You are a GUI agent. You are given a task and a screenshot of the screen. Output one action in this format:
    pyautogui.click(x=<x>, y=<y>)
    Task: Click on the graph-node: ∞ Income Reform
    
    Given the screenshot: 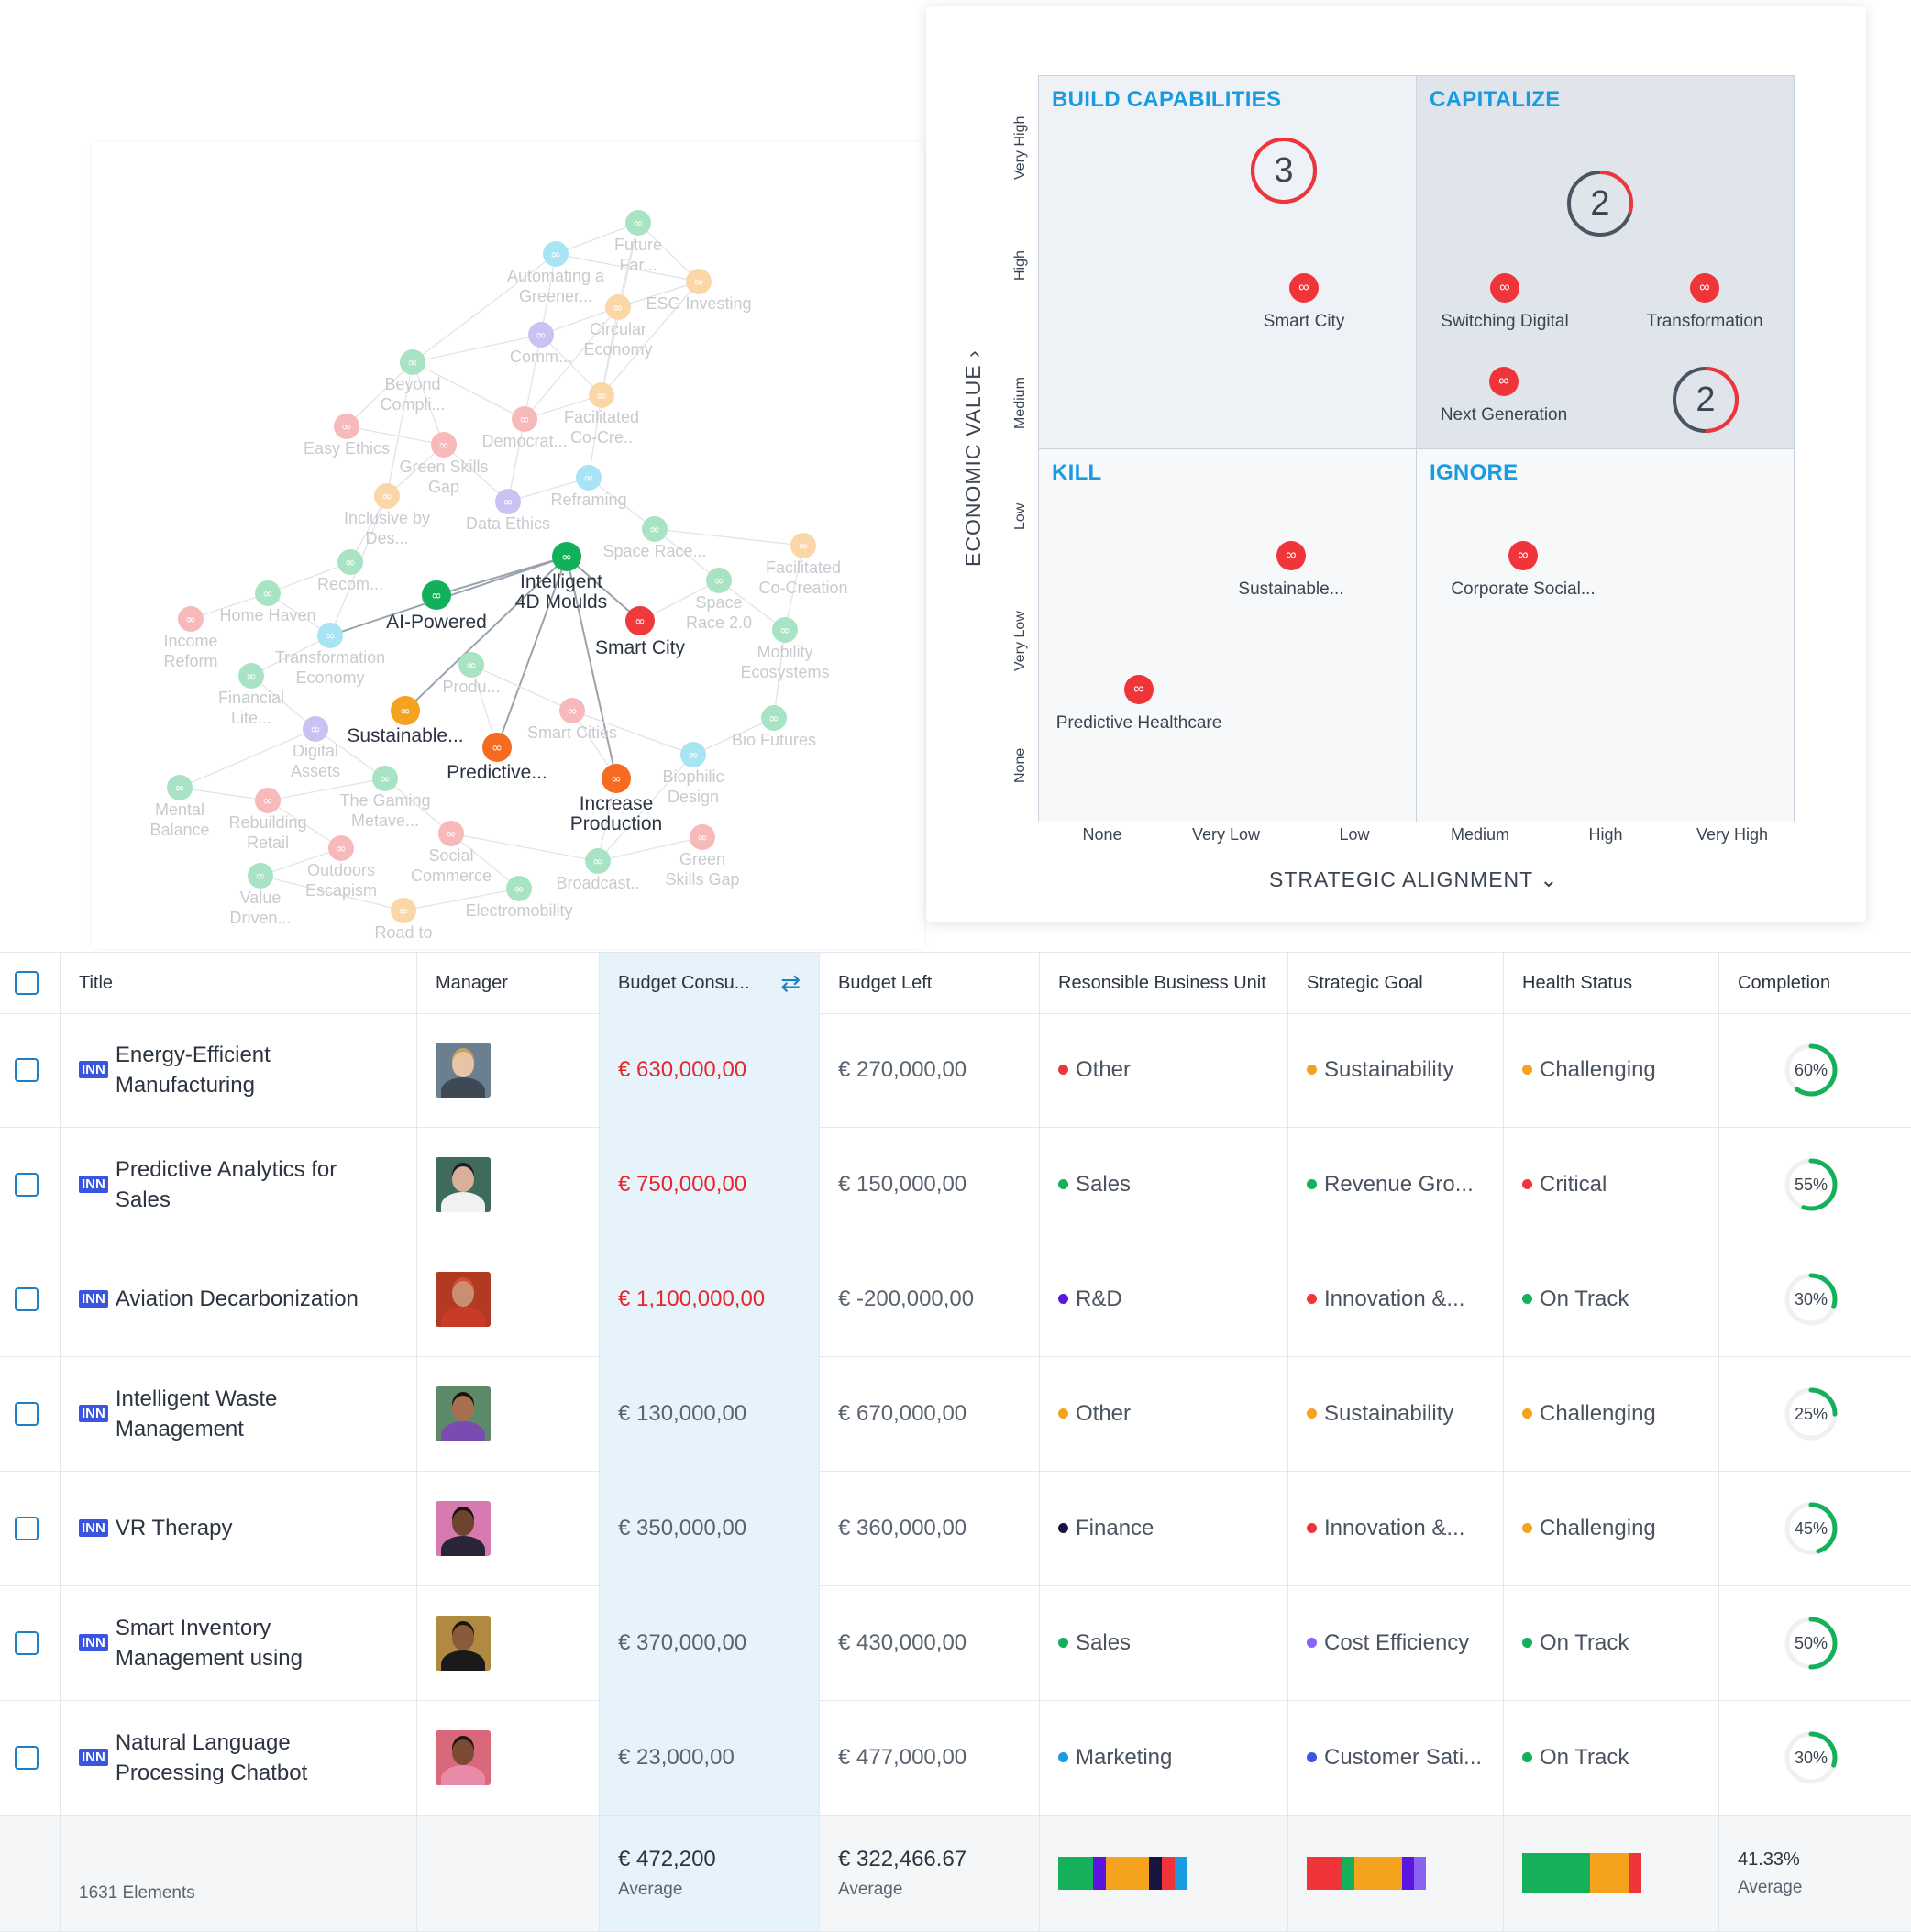 What is the action you would take?
    pyautogui.click(x=190, y=638)
    